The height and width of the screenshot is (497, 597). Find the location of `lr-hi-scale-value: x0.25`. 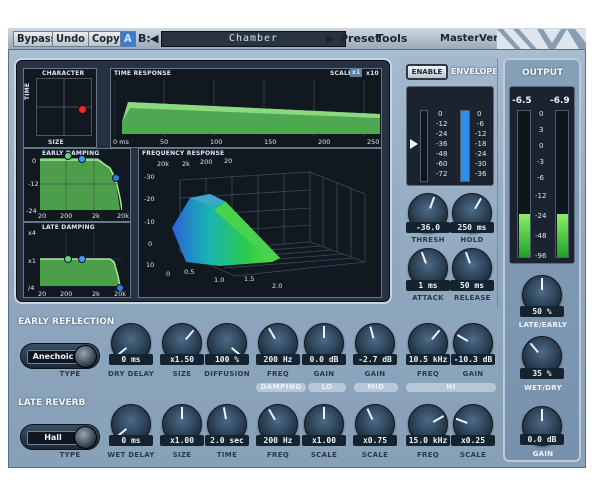

lr-hi-scale-value: x0.25 is located at coordinates (473, 440).